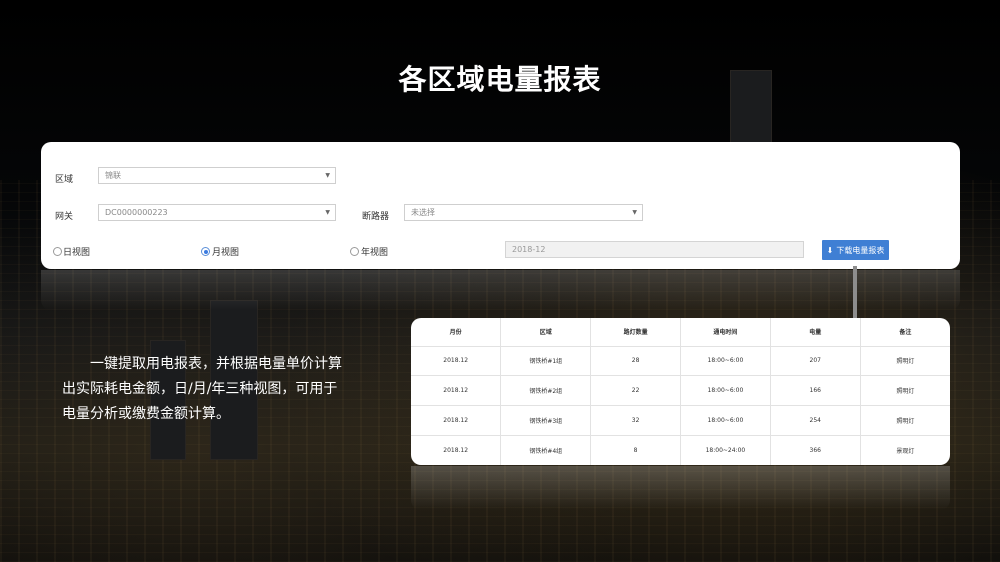  Describe the element at coordinates (57, 251) in the screenshot. I see `radio-day-view` at that location.